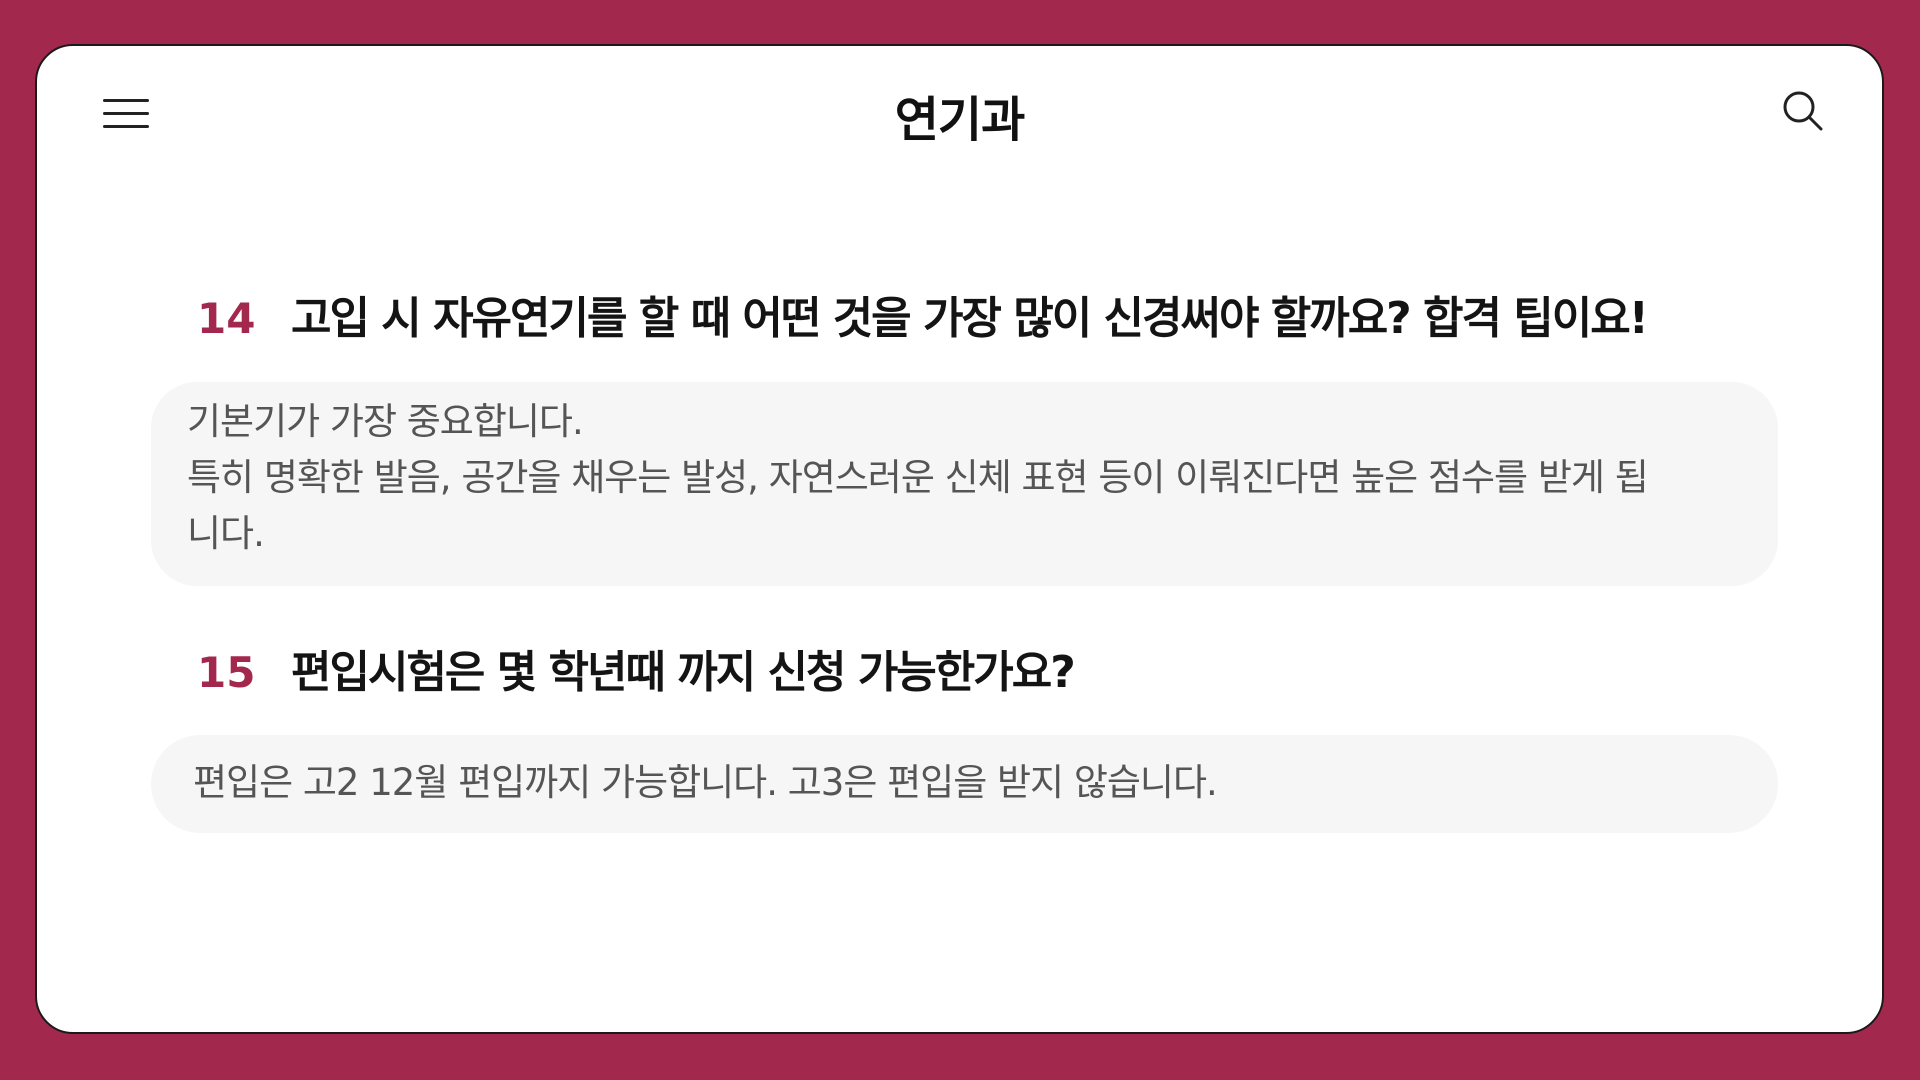 Image resolution: width=1920 pixels, height=1080 pixels. What do you see at coordinates (385, 421) in the screenshot?
I see `answer-line: 기본기가 가장 중요합니다.` at bounding box center [385, 421].